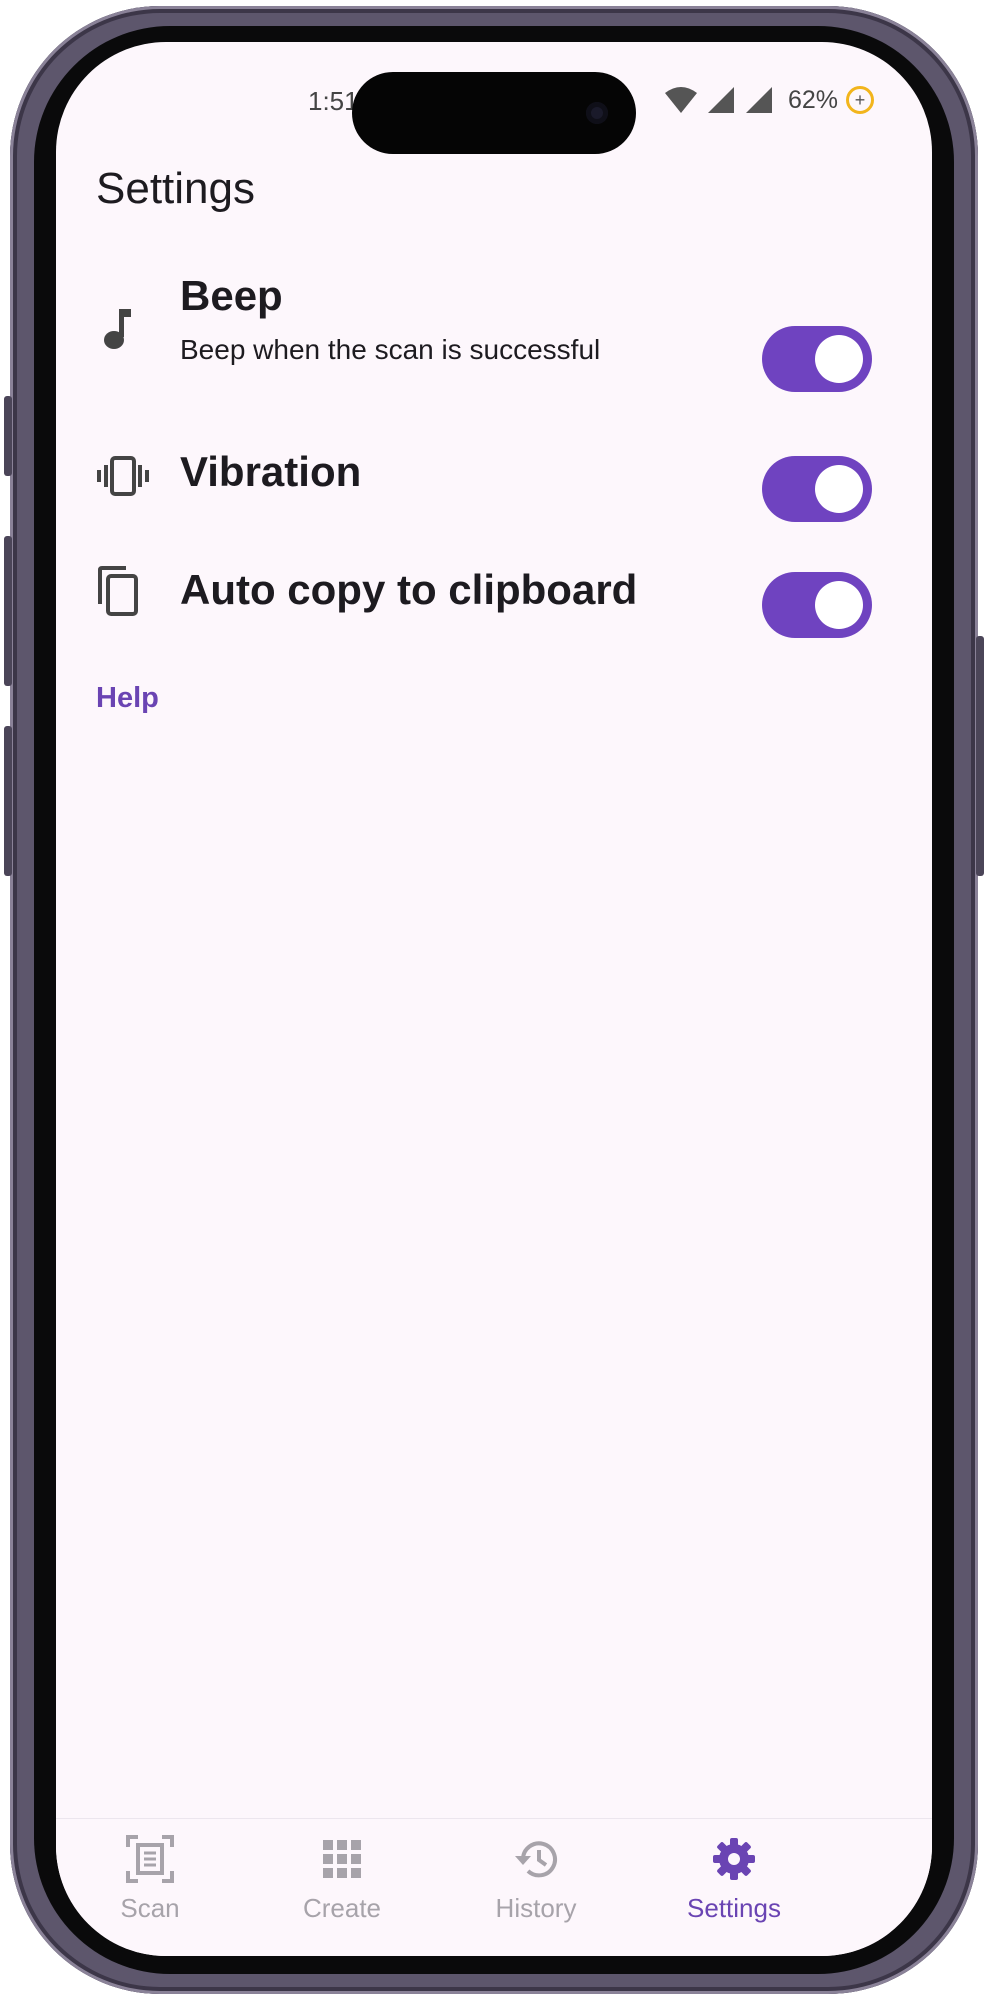 This screenshot has width=988, height=2000. I want to click on front-camera-icon, so click(597, 113).